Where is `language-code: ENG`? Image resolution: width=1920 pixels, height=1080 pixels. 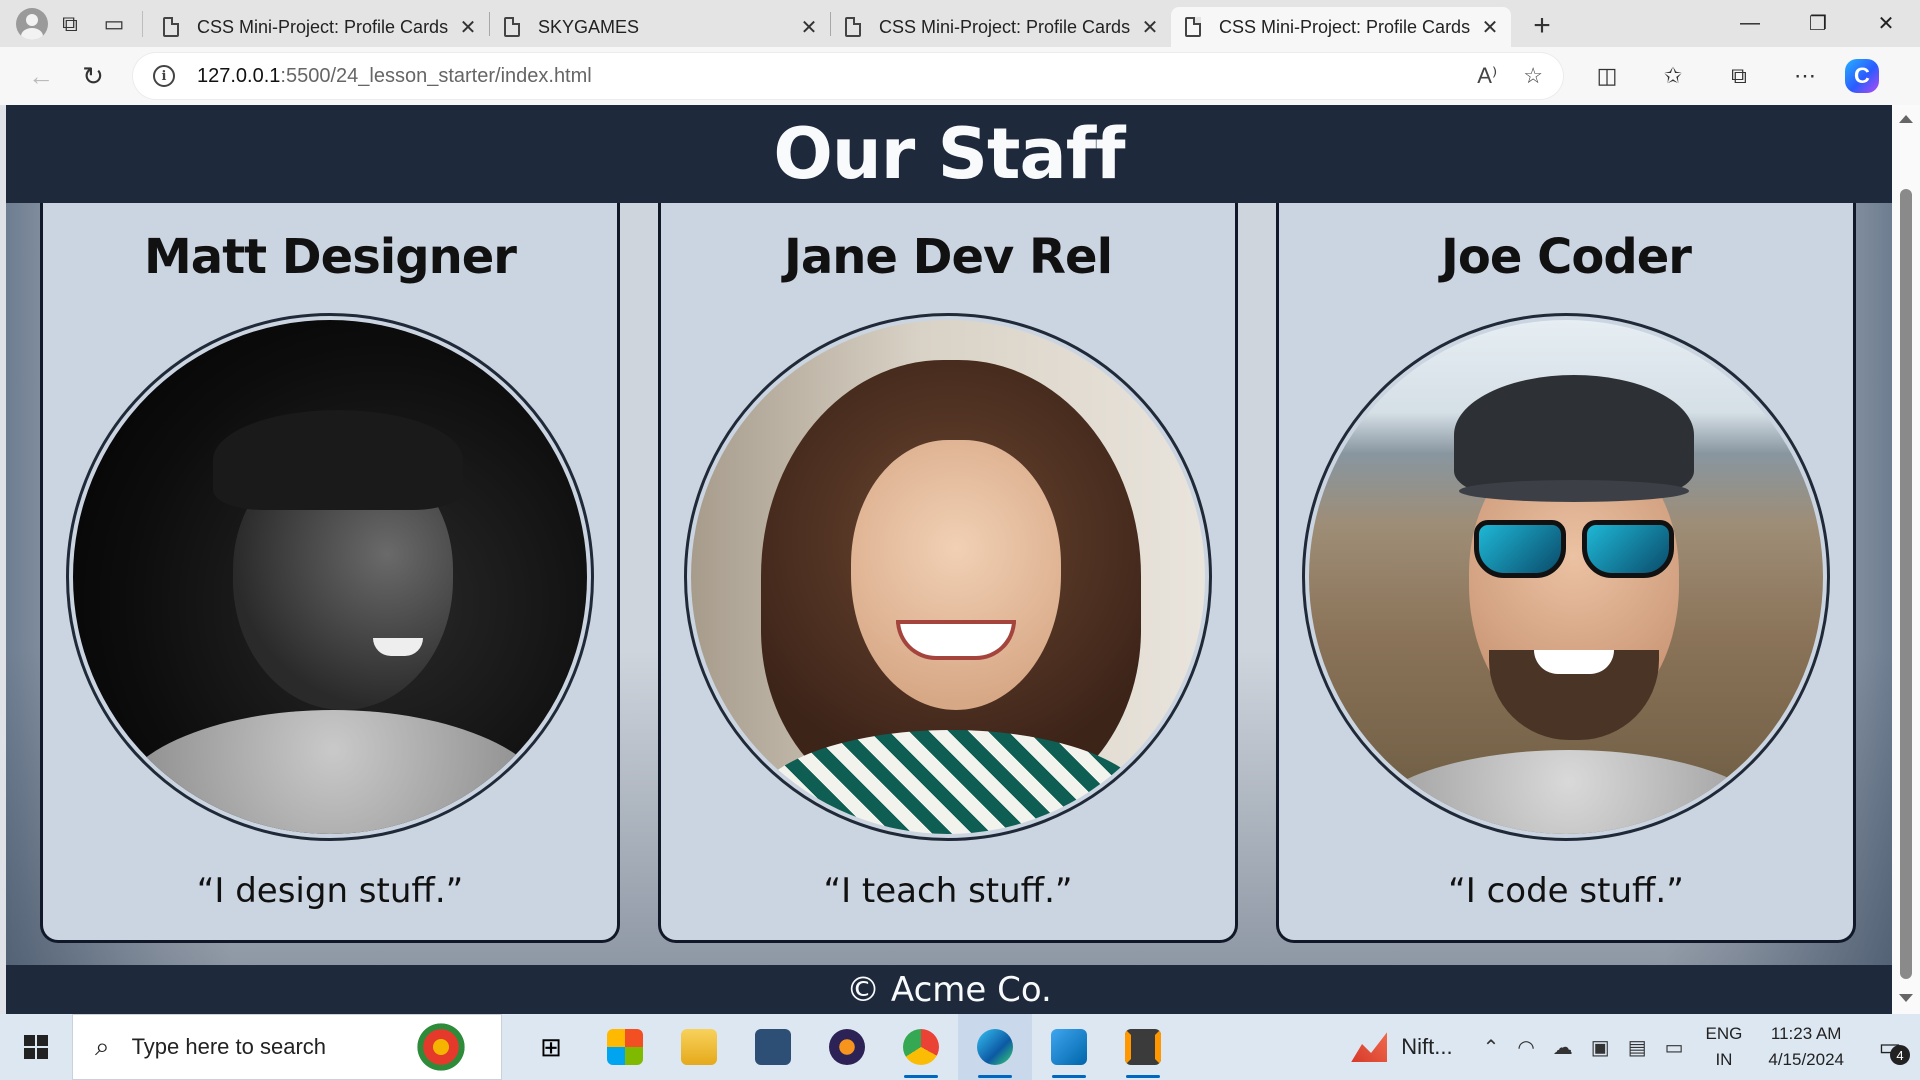
language-code: ENG is located at coordinates (1724, 1033).